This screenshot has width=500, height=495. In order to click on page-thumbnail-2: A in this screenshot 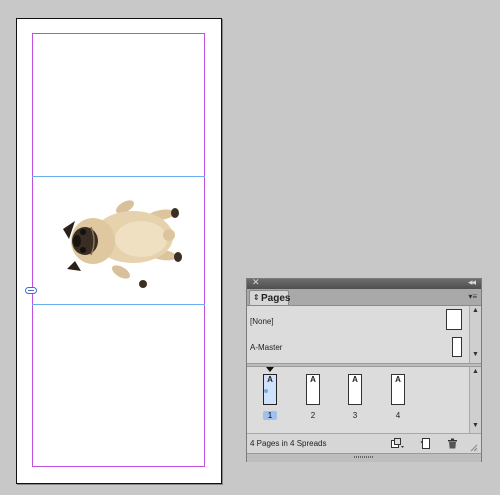, I will do `click(313, 389)`.